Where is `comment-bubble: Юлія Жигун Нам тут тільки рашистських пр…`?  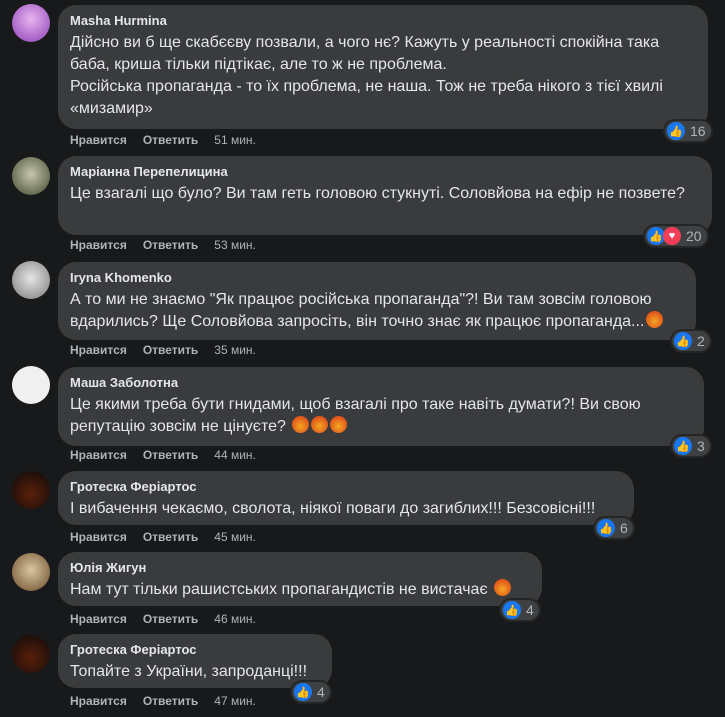
comment-bubble: Юлія Жигун Нам тут тільки рашистських пр… is located at coordinates (300, 579).